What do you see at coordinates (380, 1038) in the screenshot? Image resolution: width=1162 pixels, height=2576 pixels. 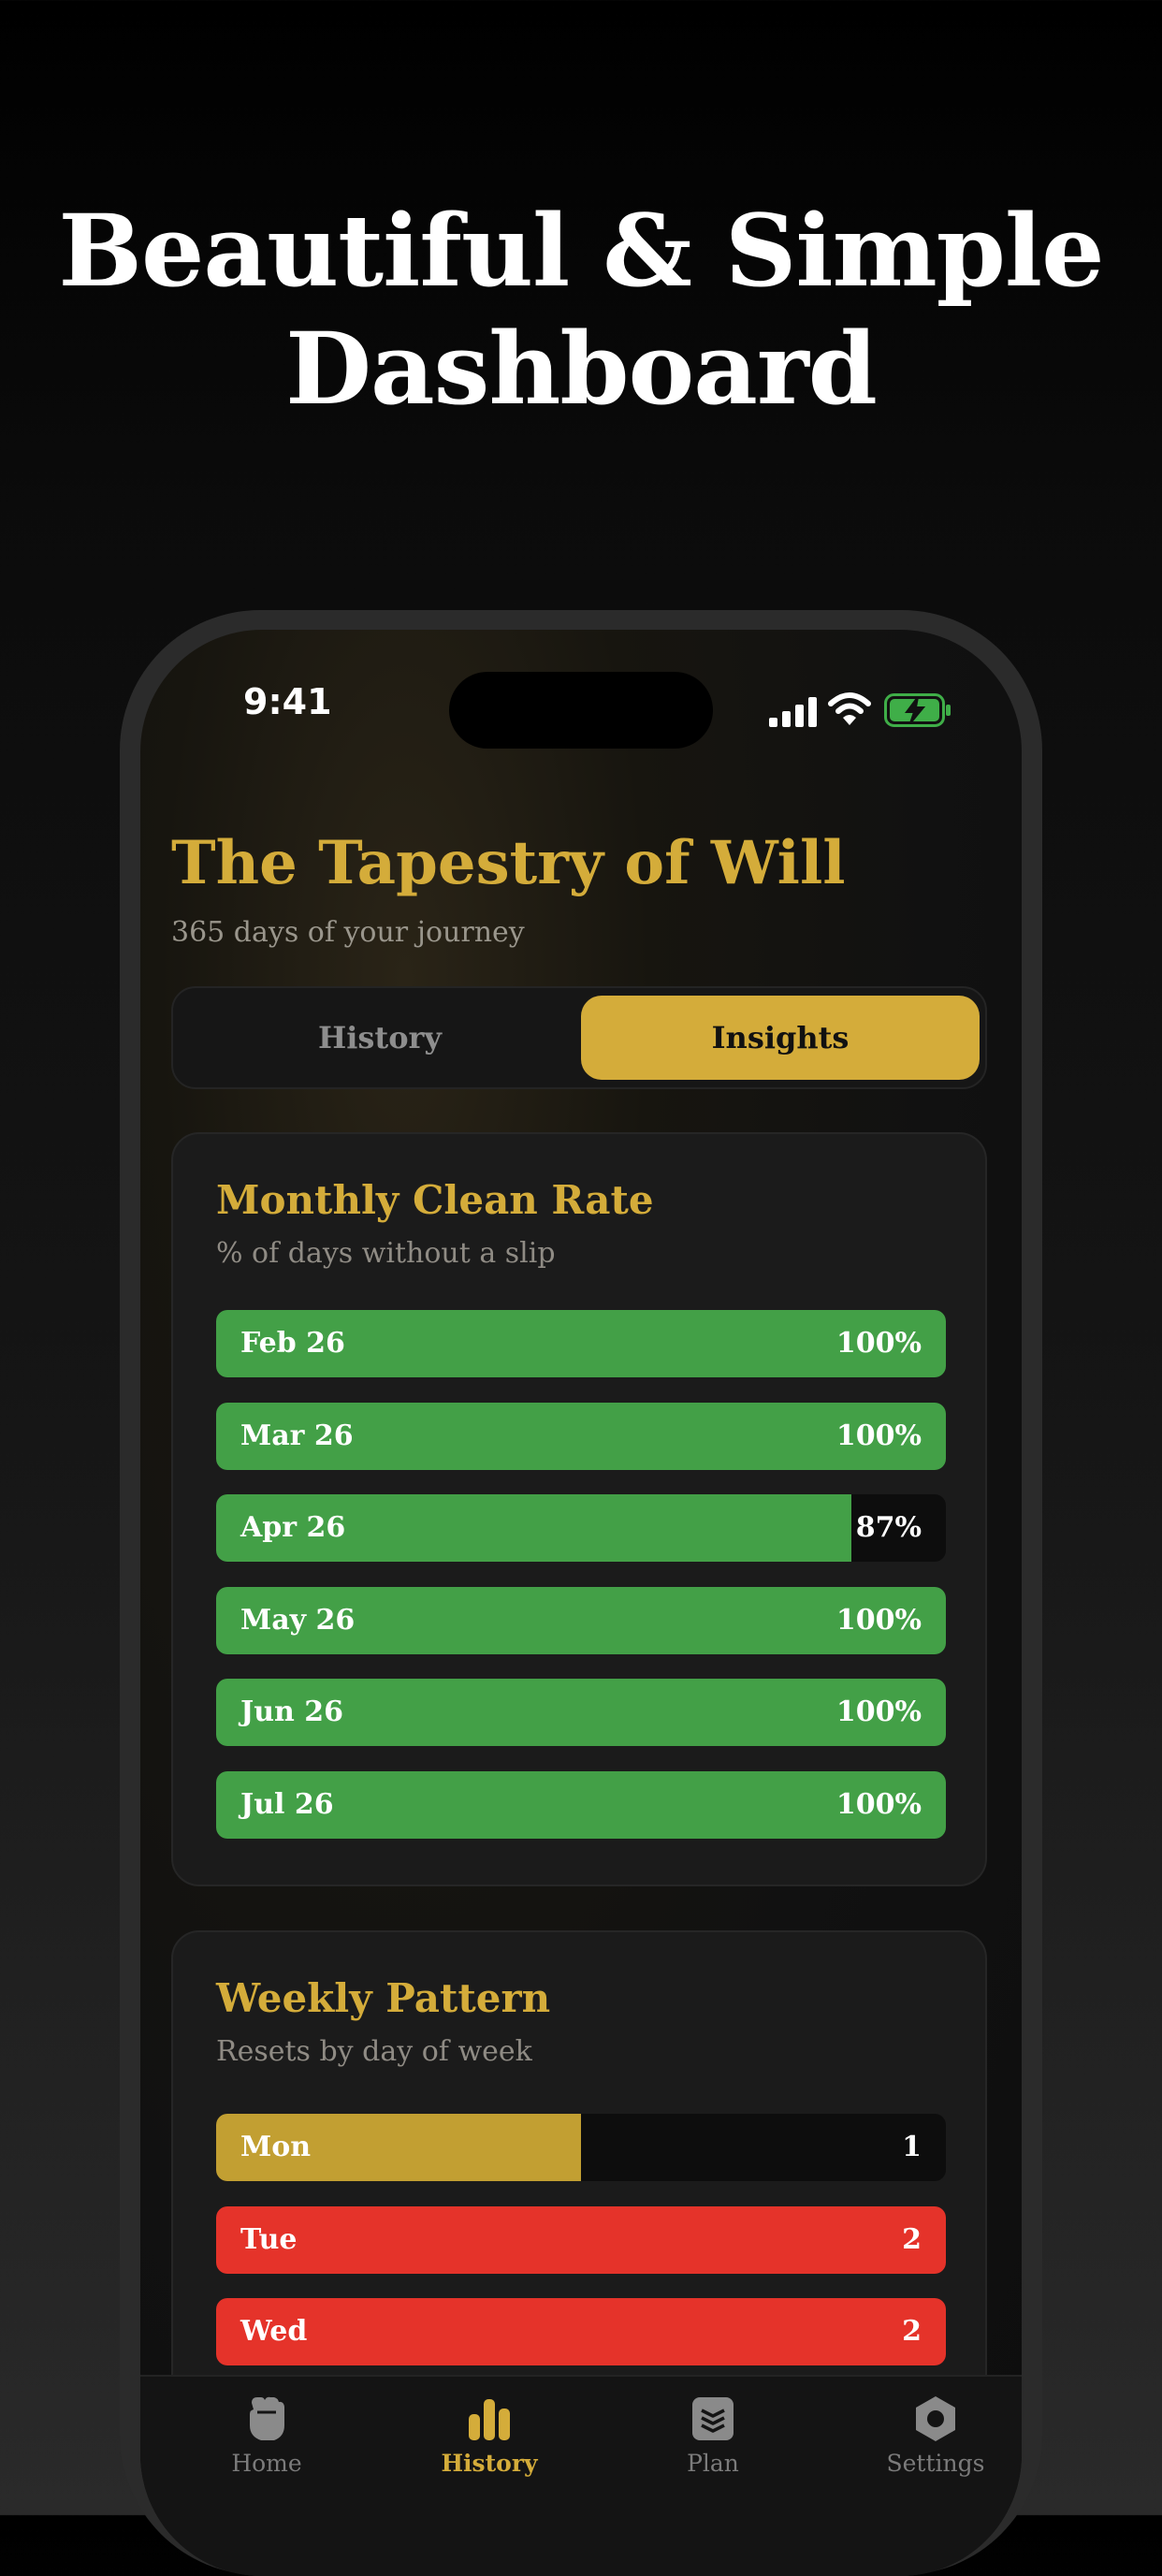 I see `tab-history-segment: History` at bounding box center [380, 1038].